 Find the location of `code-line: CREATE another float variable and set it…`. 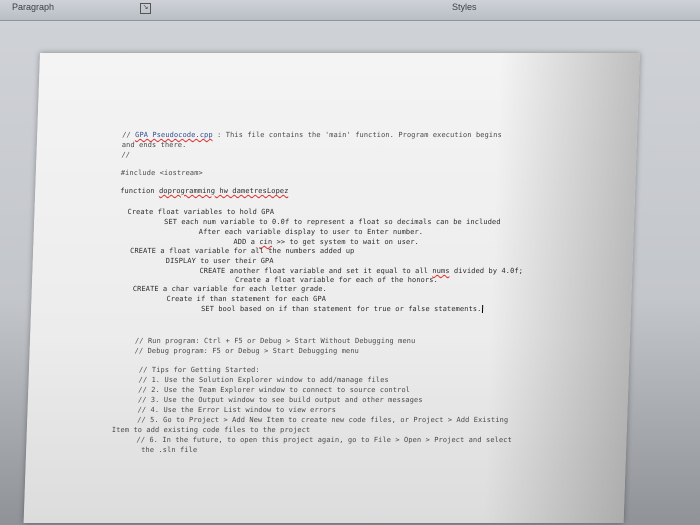

code-line: CREATE another float variable and set it… is located at coordinates (361, 271).